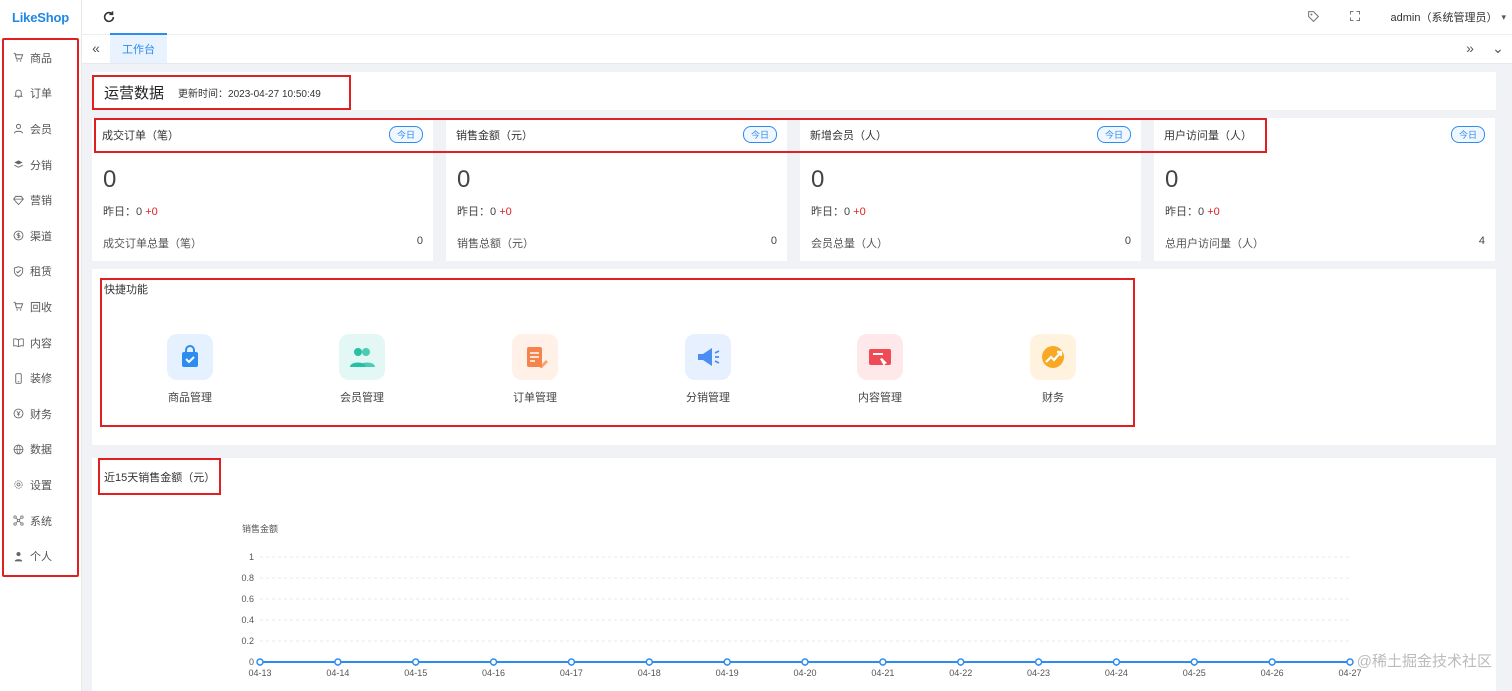 The image size is (1512, 691). What do you see at coordinates (882, 673) in the screenshot?
I see `x-tick-label: 04-21` at bounding box center [882, 673].